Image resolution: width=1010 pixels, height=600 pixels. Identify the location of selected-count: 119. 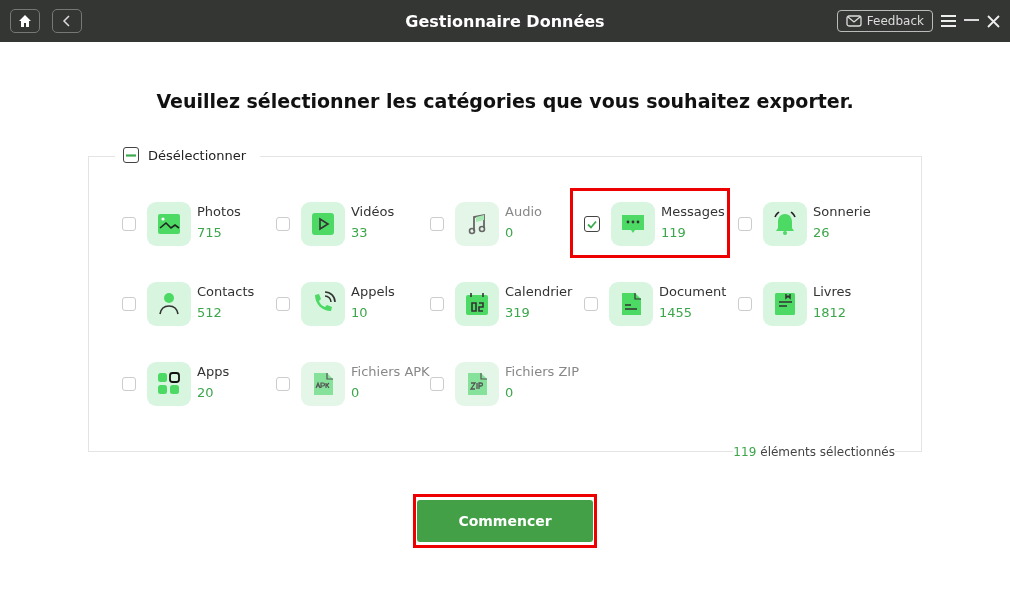
(745, 452).